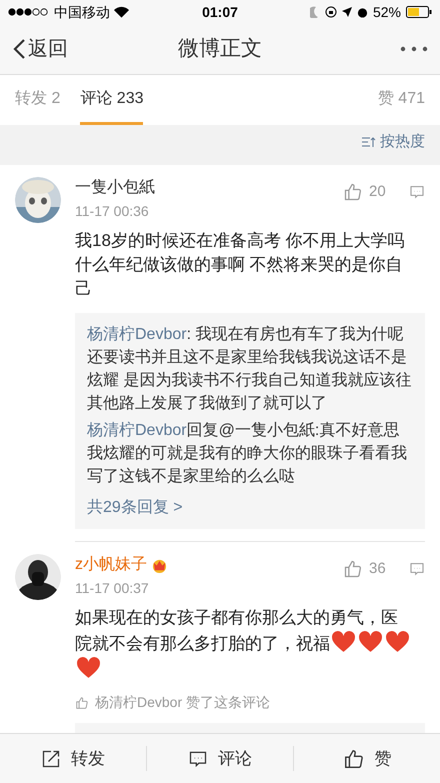 Image resolution: width=440 pixels, height=783 pixels. What do you see at coordinates (112, 588) in the screenshot?
I see `comment-time: 11-17 00:37` at bounding box center [112, 588].